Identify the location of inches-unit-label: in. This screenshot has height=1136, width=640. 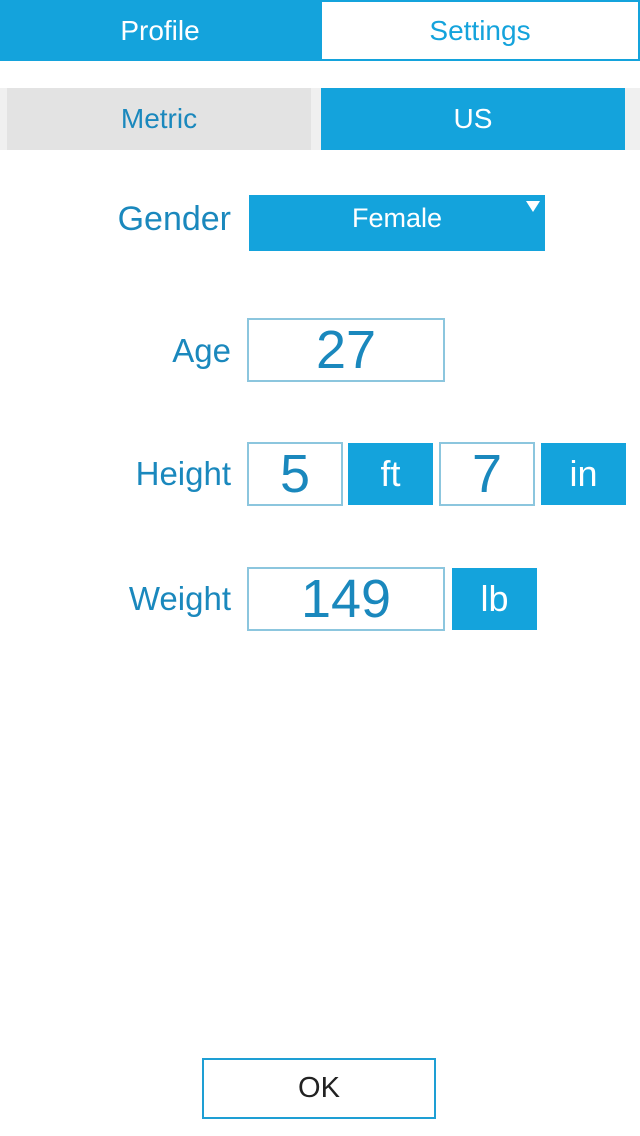
(583, 473).